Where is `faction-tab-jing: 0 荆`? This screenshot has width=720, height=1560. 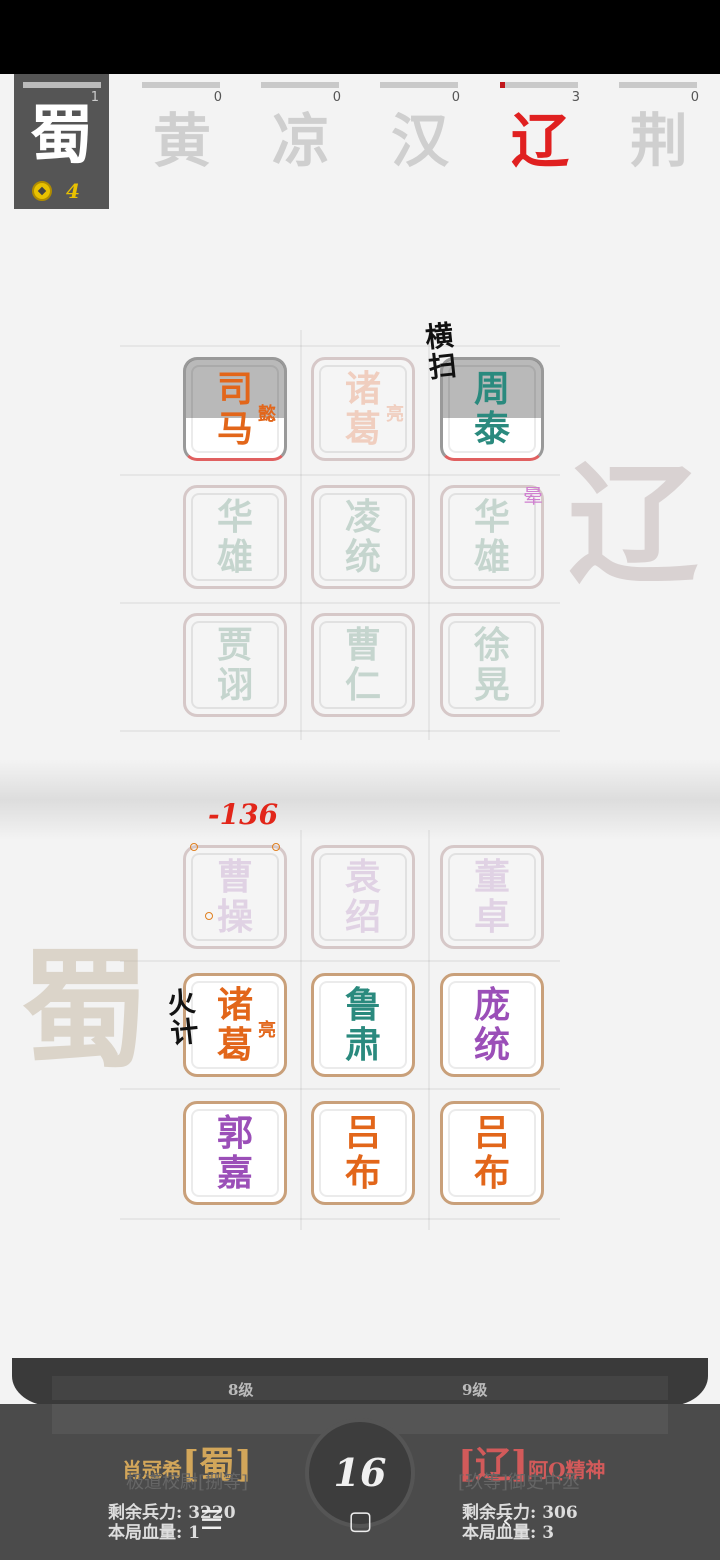
faction-tab-jing: 0 荆 is located at coordinates (659, 132).